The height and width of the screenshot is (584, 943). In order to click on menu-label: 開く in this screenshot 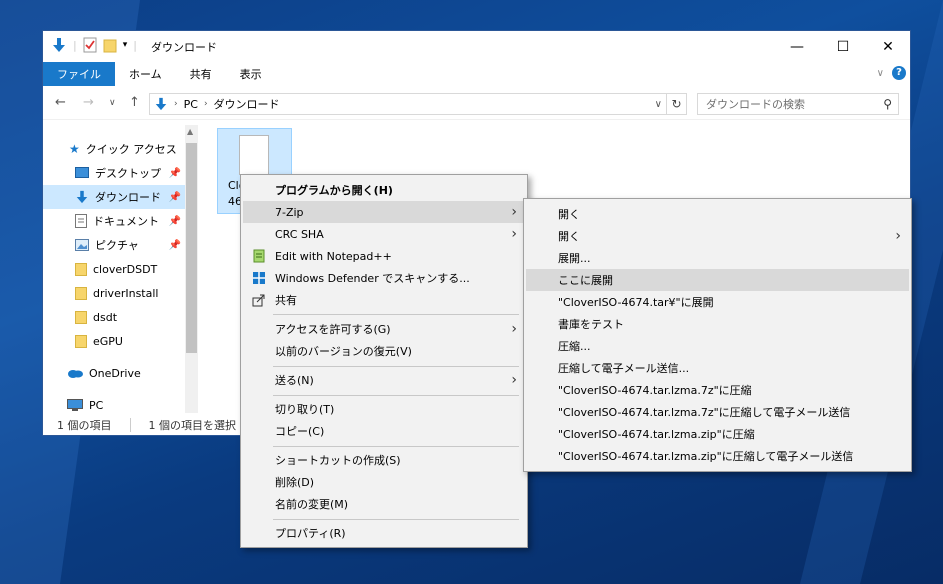, I will do `click(569, 214)`.